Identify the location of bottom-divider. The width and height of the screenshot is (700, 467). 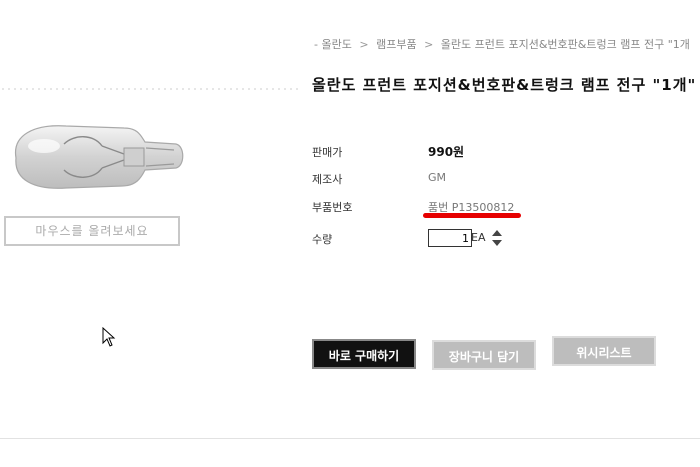
(350, 438).